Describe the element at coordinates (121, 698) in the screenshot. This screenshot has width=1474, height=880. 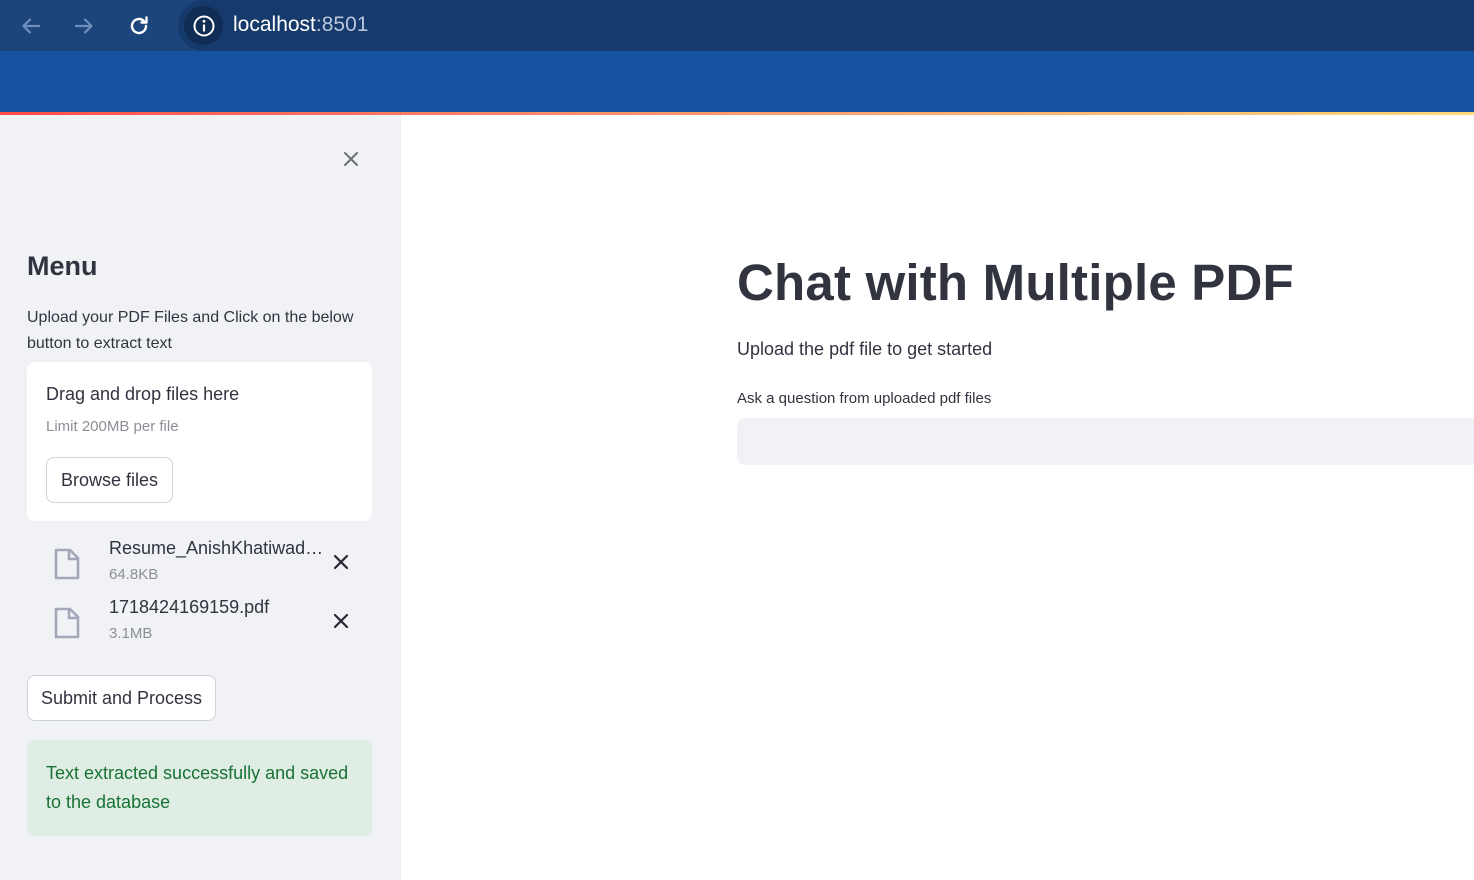
I see `submit-and-process-button: Submit and Process` at that location.